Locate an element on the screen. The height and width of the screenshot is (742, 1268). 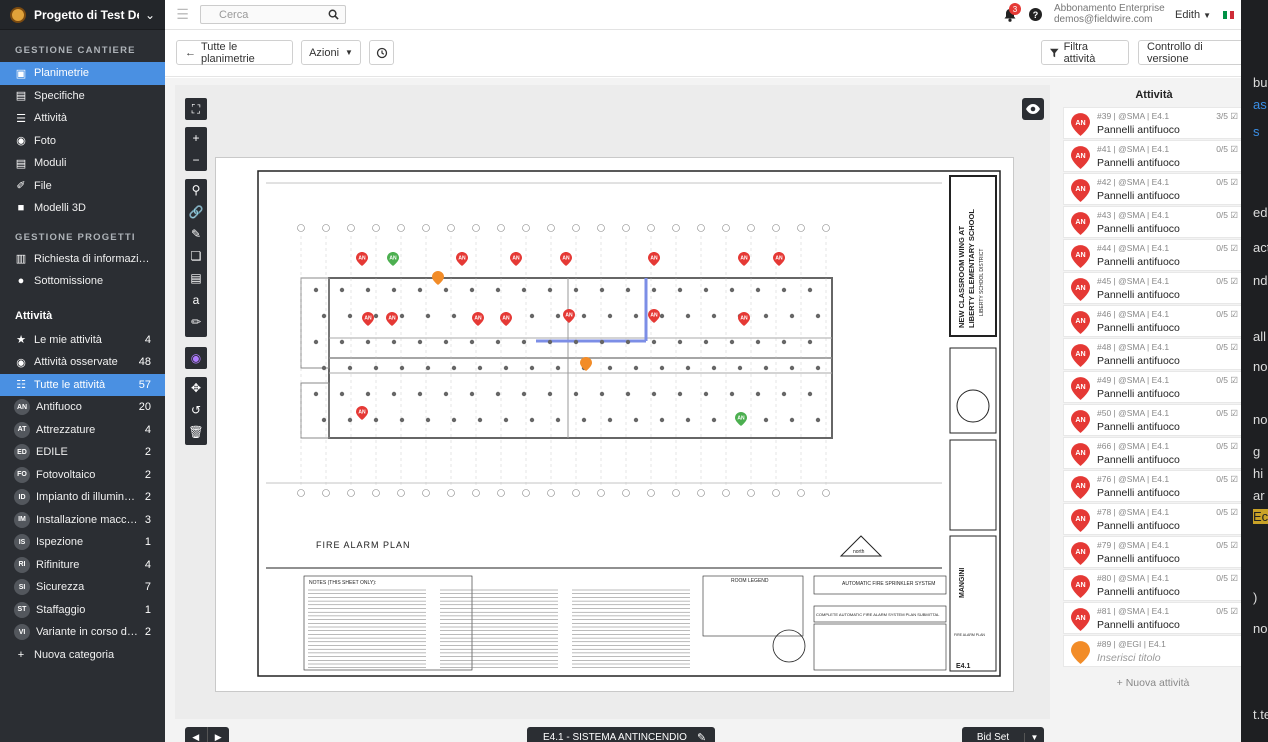
fullscreen-button: ⛶ is located at coordinates (196, 109).